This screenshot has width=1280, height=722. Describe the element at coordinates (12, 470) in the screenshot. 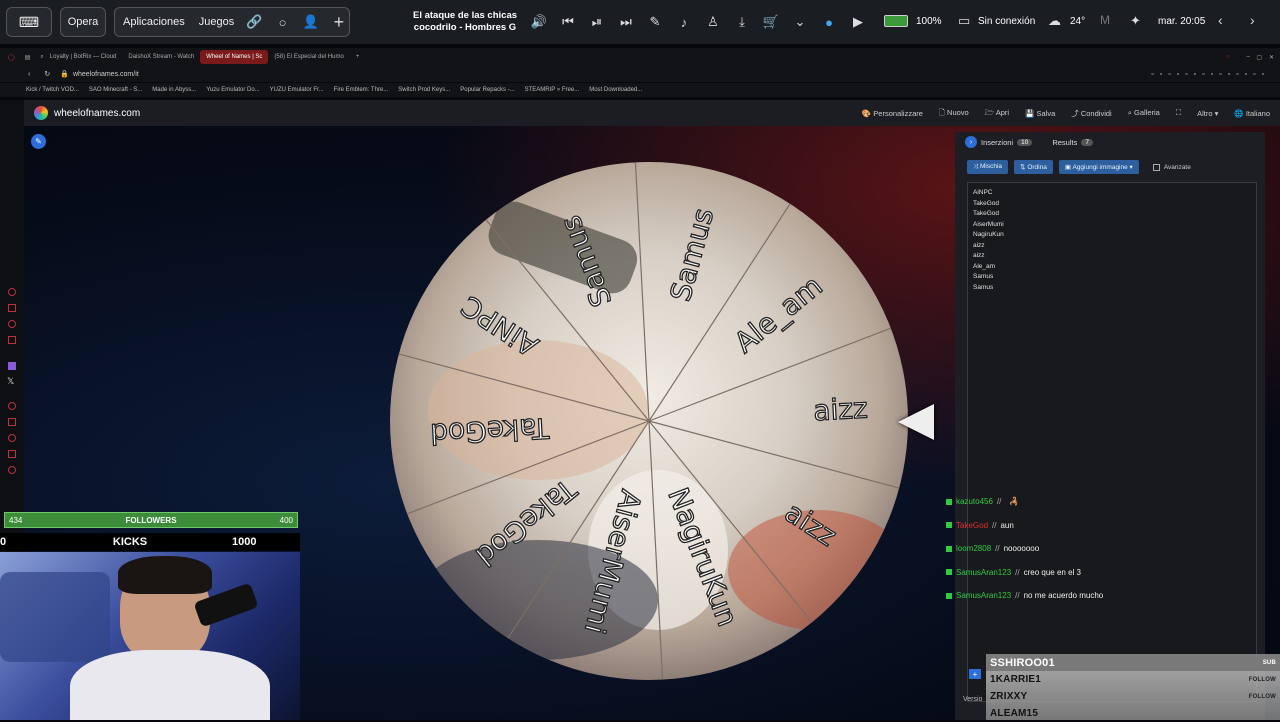

I see `settings-icon` at that location.